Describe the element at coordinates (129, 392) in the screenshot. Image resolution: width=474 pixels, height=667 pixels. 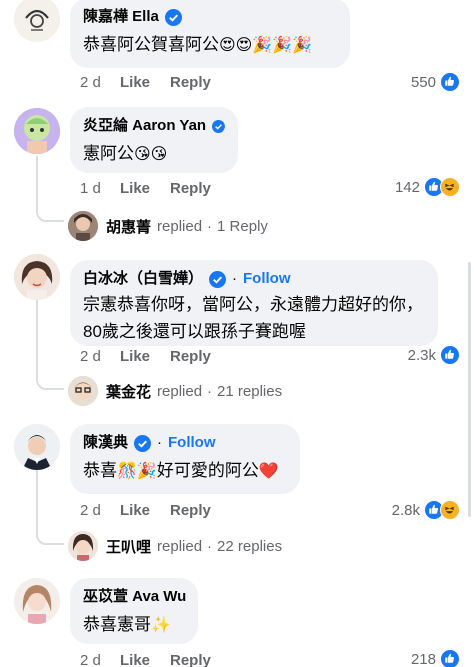
I see `replier-name: 葉金花` at that location.